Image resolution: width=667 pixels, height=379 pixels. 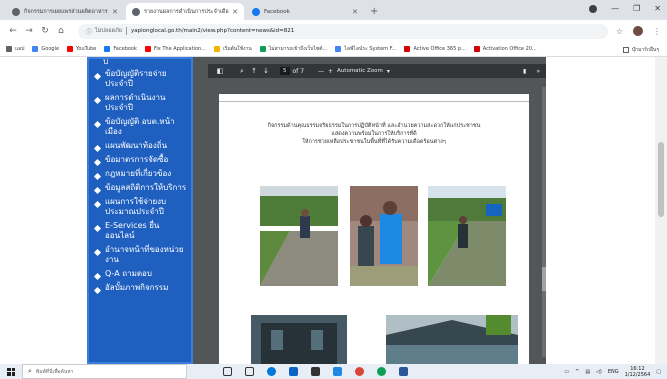 I want to click on word-icon, so click(x=403, y=371).